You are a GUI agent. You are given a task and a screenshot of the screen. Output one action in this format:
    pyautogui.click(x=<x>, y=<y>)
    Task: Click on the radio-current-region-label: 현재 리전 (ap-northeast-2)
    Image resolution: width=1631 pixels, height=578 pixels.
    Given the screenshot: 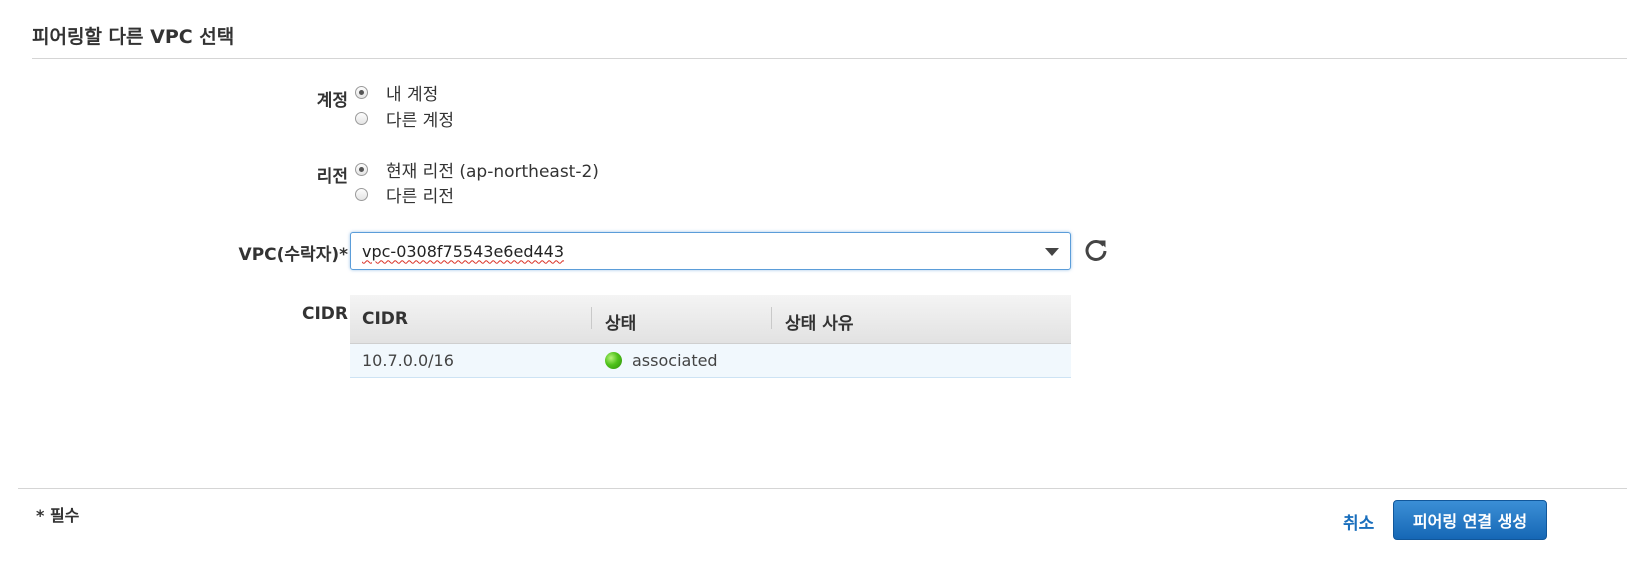 What is the action you would take?
    pyautogui.click(x=492, y=172)
    